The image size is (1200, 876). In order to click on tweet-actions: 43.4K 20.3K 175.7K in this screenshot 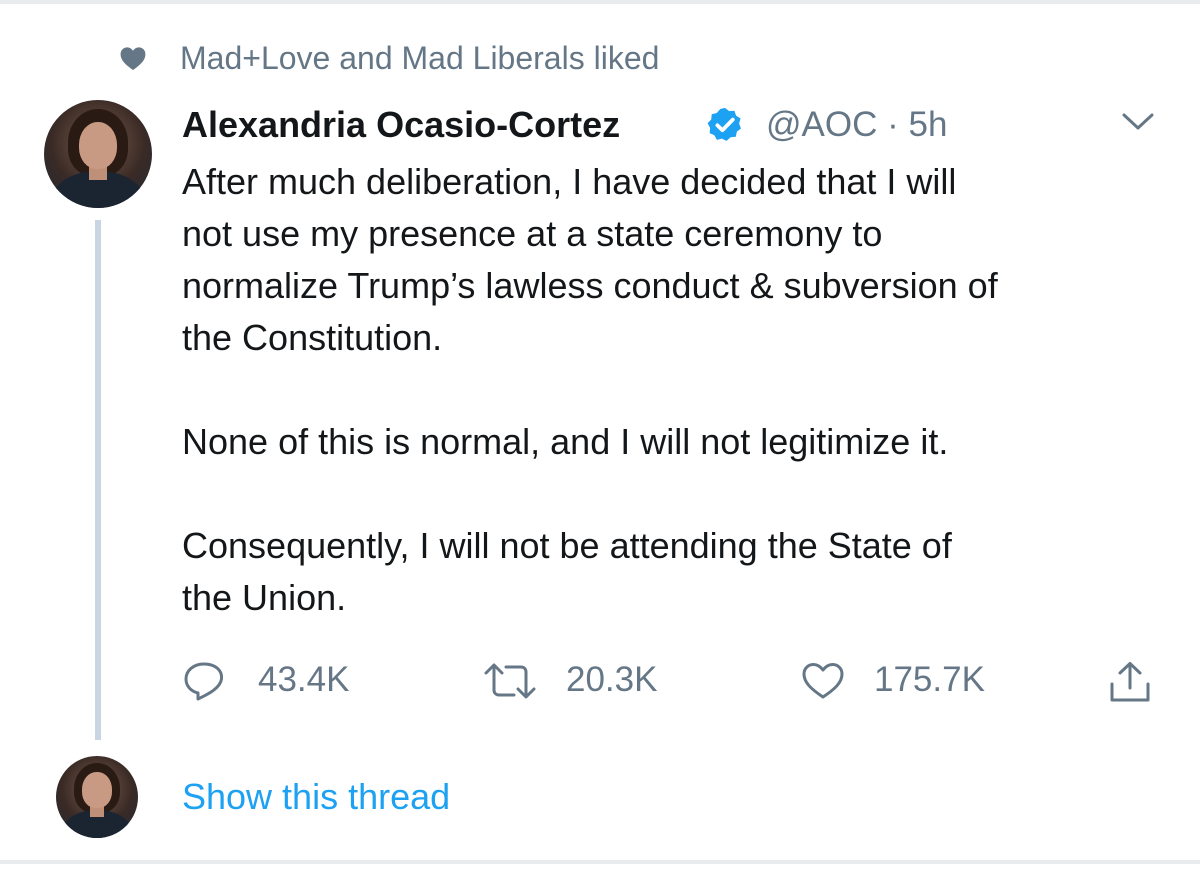, I will do `click(677, 680)`.